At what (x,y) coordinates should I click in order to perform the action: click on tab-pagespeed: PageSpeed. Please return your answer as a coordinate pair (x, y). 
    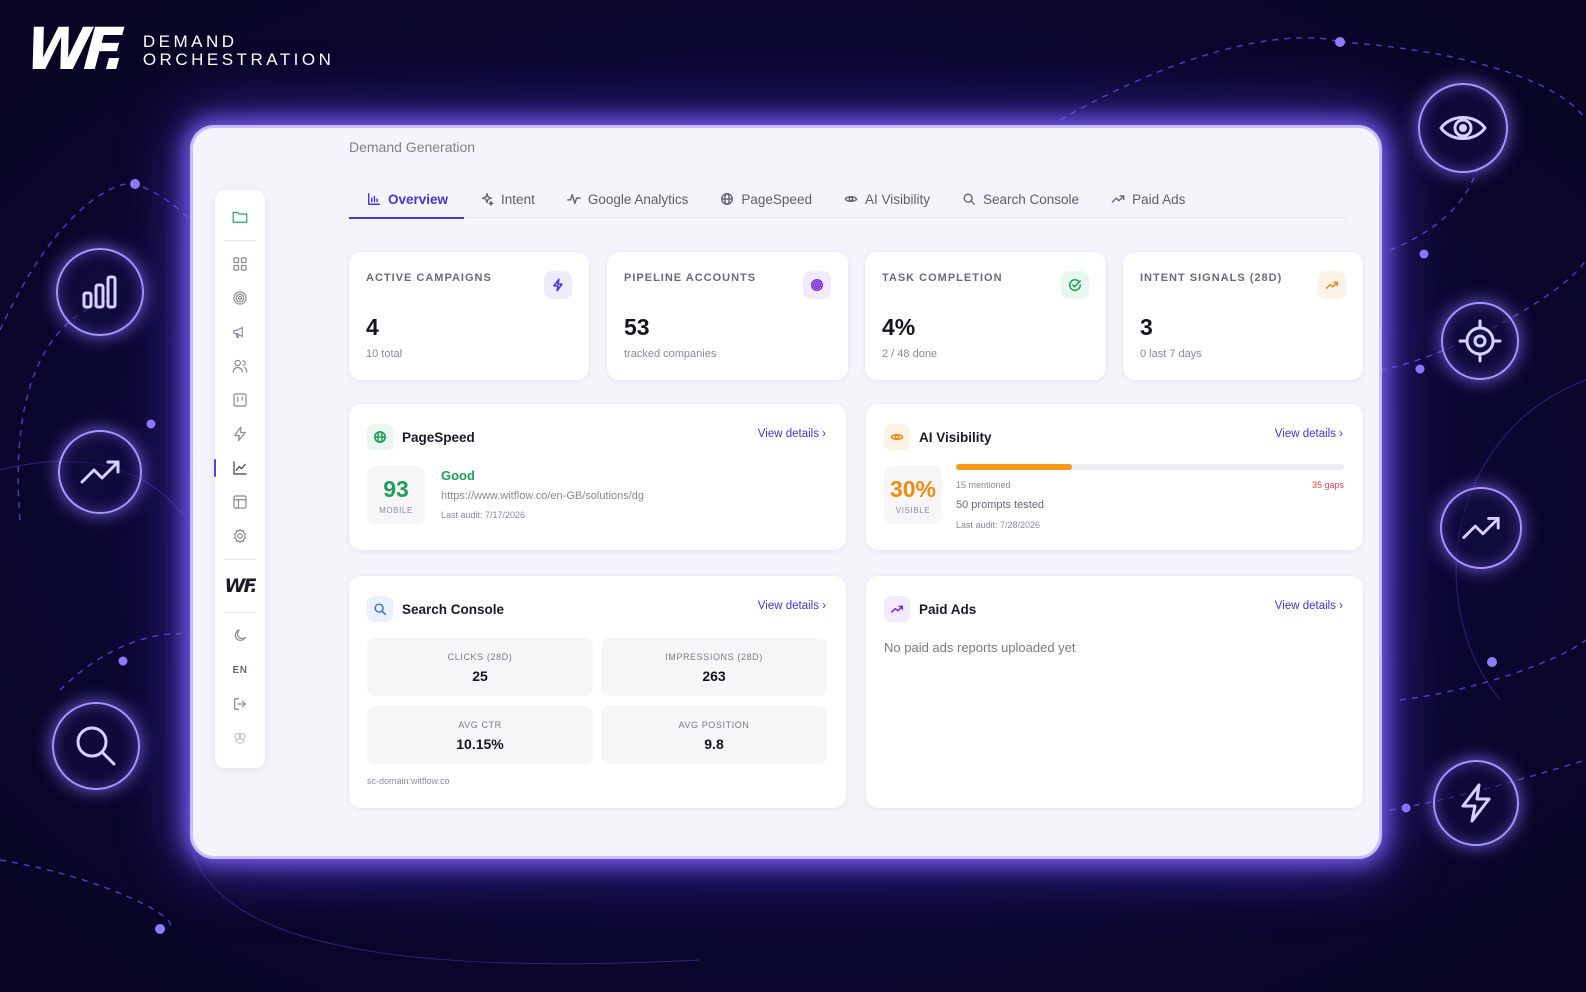
    Looking at the image, I should click on (766, 199).